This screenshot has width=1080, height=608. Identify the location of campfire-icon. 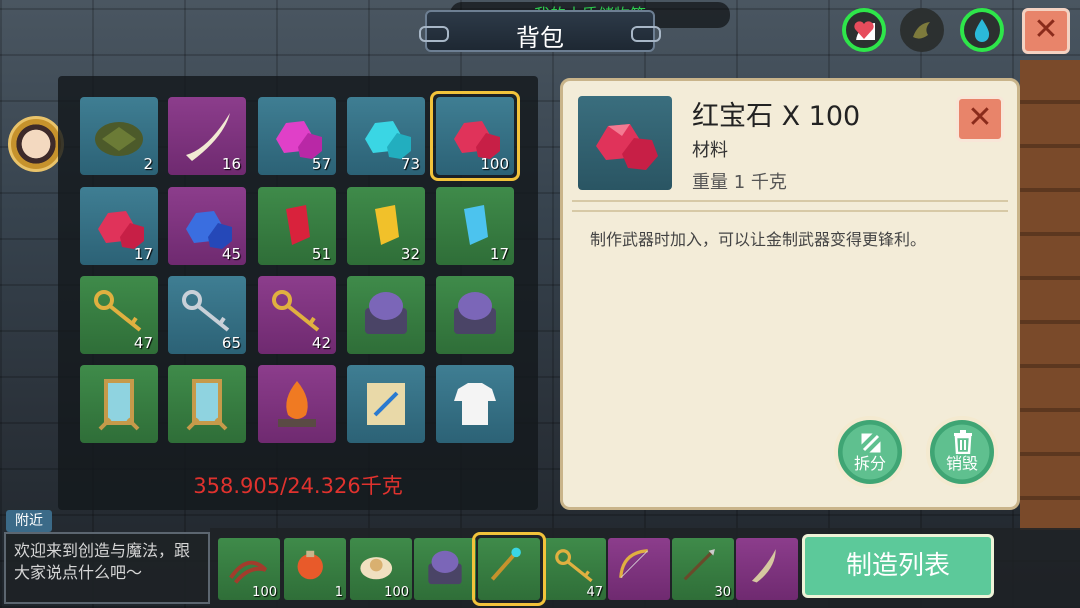
(297, 404).